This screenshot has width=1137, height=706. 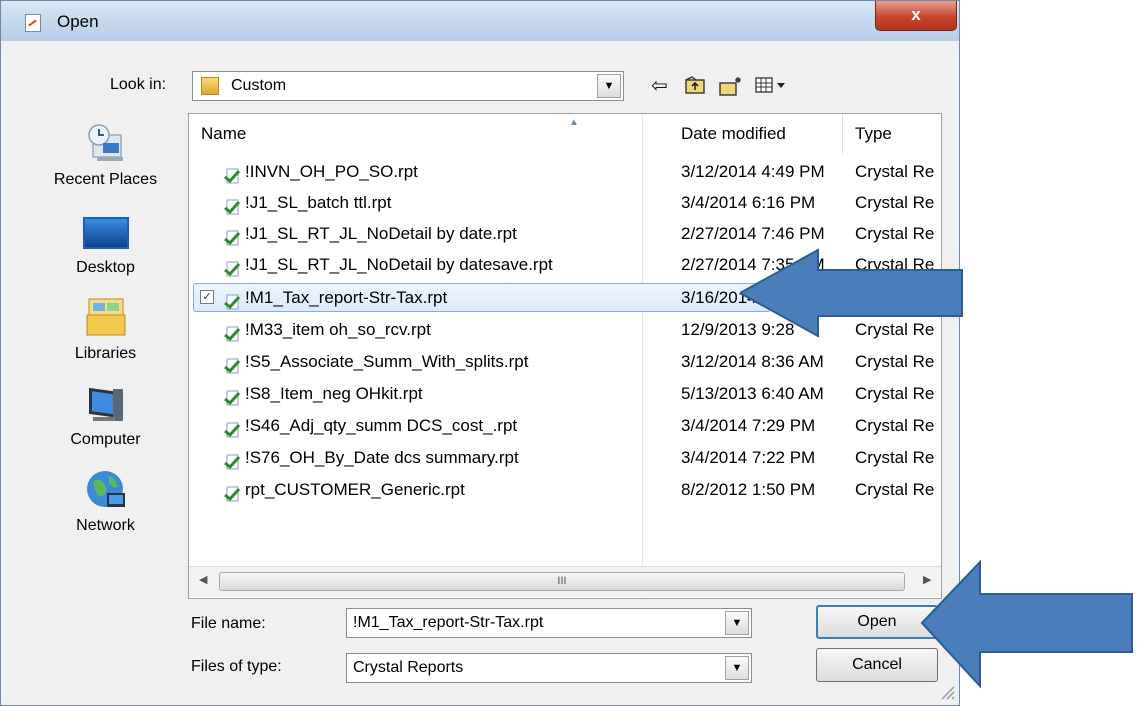 I want to click on place-computer: Computer, so click(x=105, y=415).